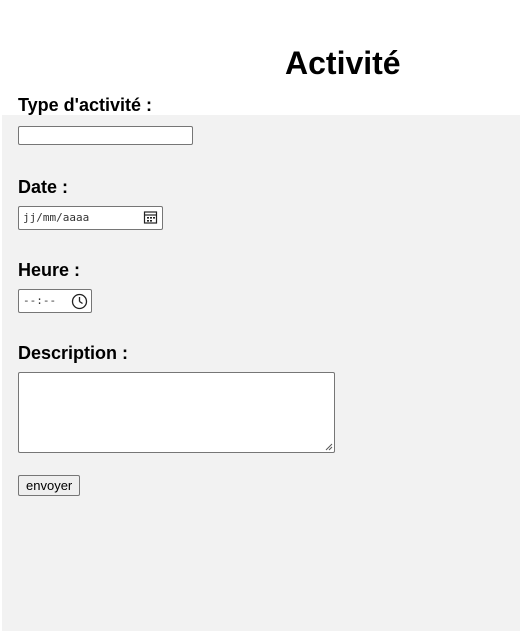  What do you see at coordinates (176, 412) in the screenshot?
I see `description-textarea` at bounding box center [176, 412].